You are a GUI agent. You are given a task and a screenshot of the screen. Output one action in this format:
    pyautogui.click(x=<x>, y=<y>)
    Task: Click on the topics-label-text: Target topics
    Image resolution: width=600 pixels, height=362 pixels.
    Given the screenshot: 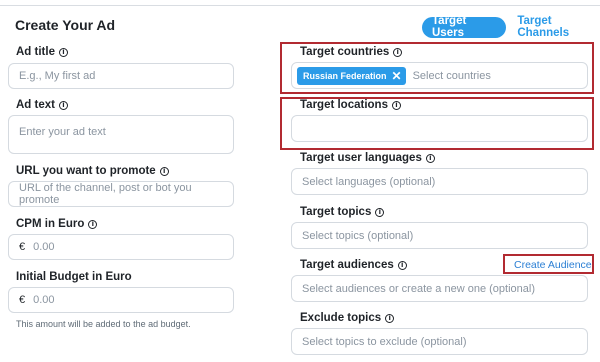 What is the action you would take?
    pyautogui.click(x=336, y=212)
    